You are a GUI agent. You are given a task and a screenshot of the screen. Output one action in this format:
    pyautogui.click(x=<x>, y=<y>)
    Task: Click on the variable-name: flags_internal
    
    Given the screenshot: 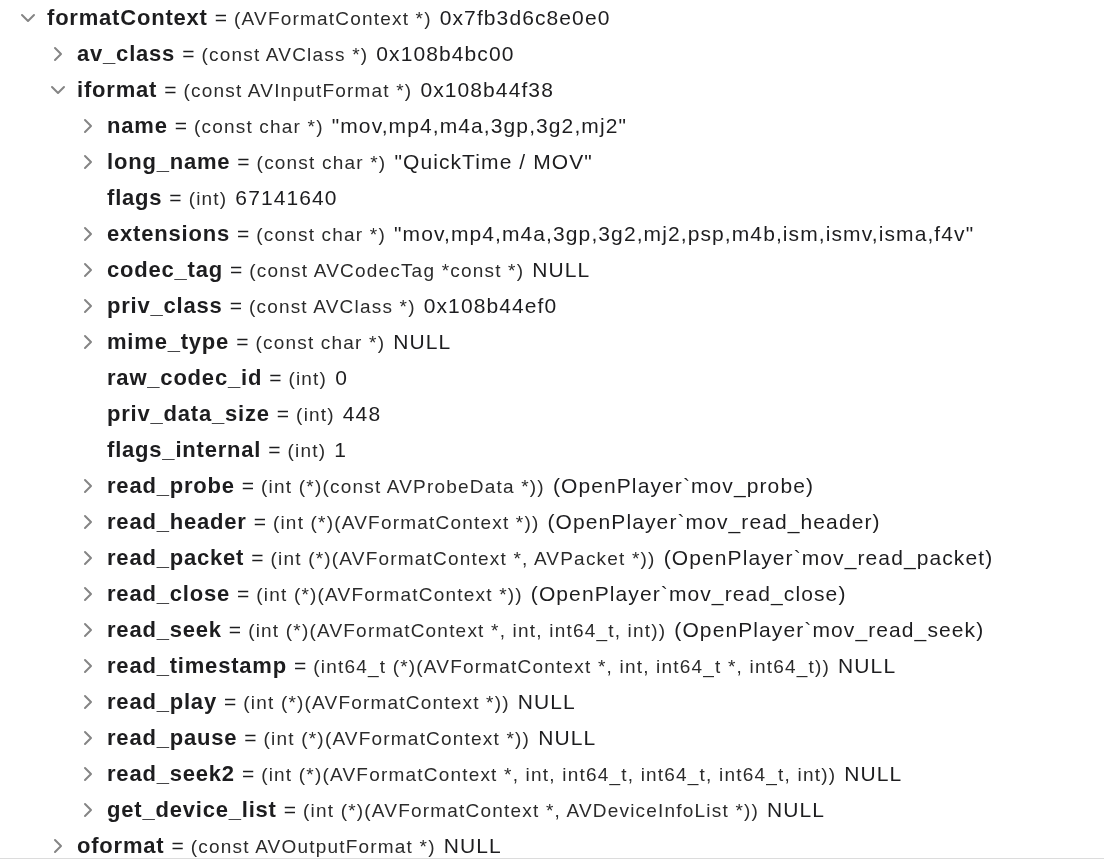 What is the action you would take?
    pyautogui.click(x=184, y=449)
    